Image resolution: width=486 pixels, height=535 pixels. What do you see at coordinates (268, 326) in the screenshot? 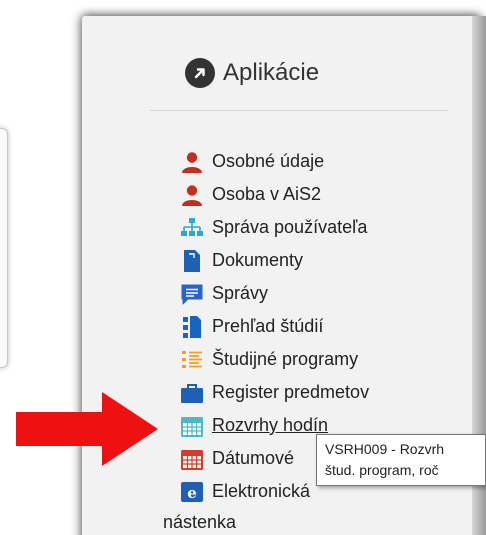
I see `menu-item-label: Prehľad štúdií` at bounding box center [268, 326].